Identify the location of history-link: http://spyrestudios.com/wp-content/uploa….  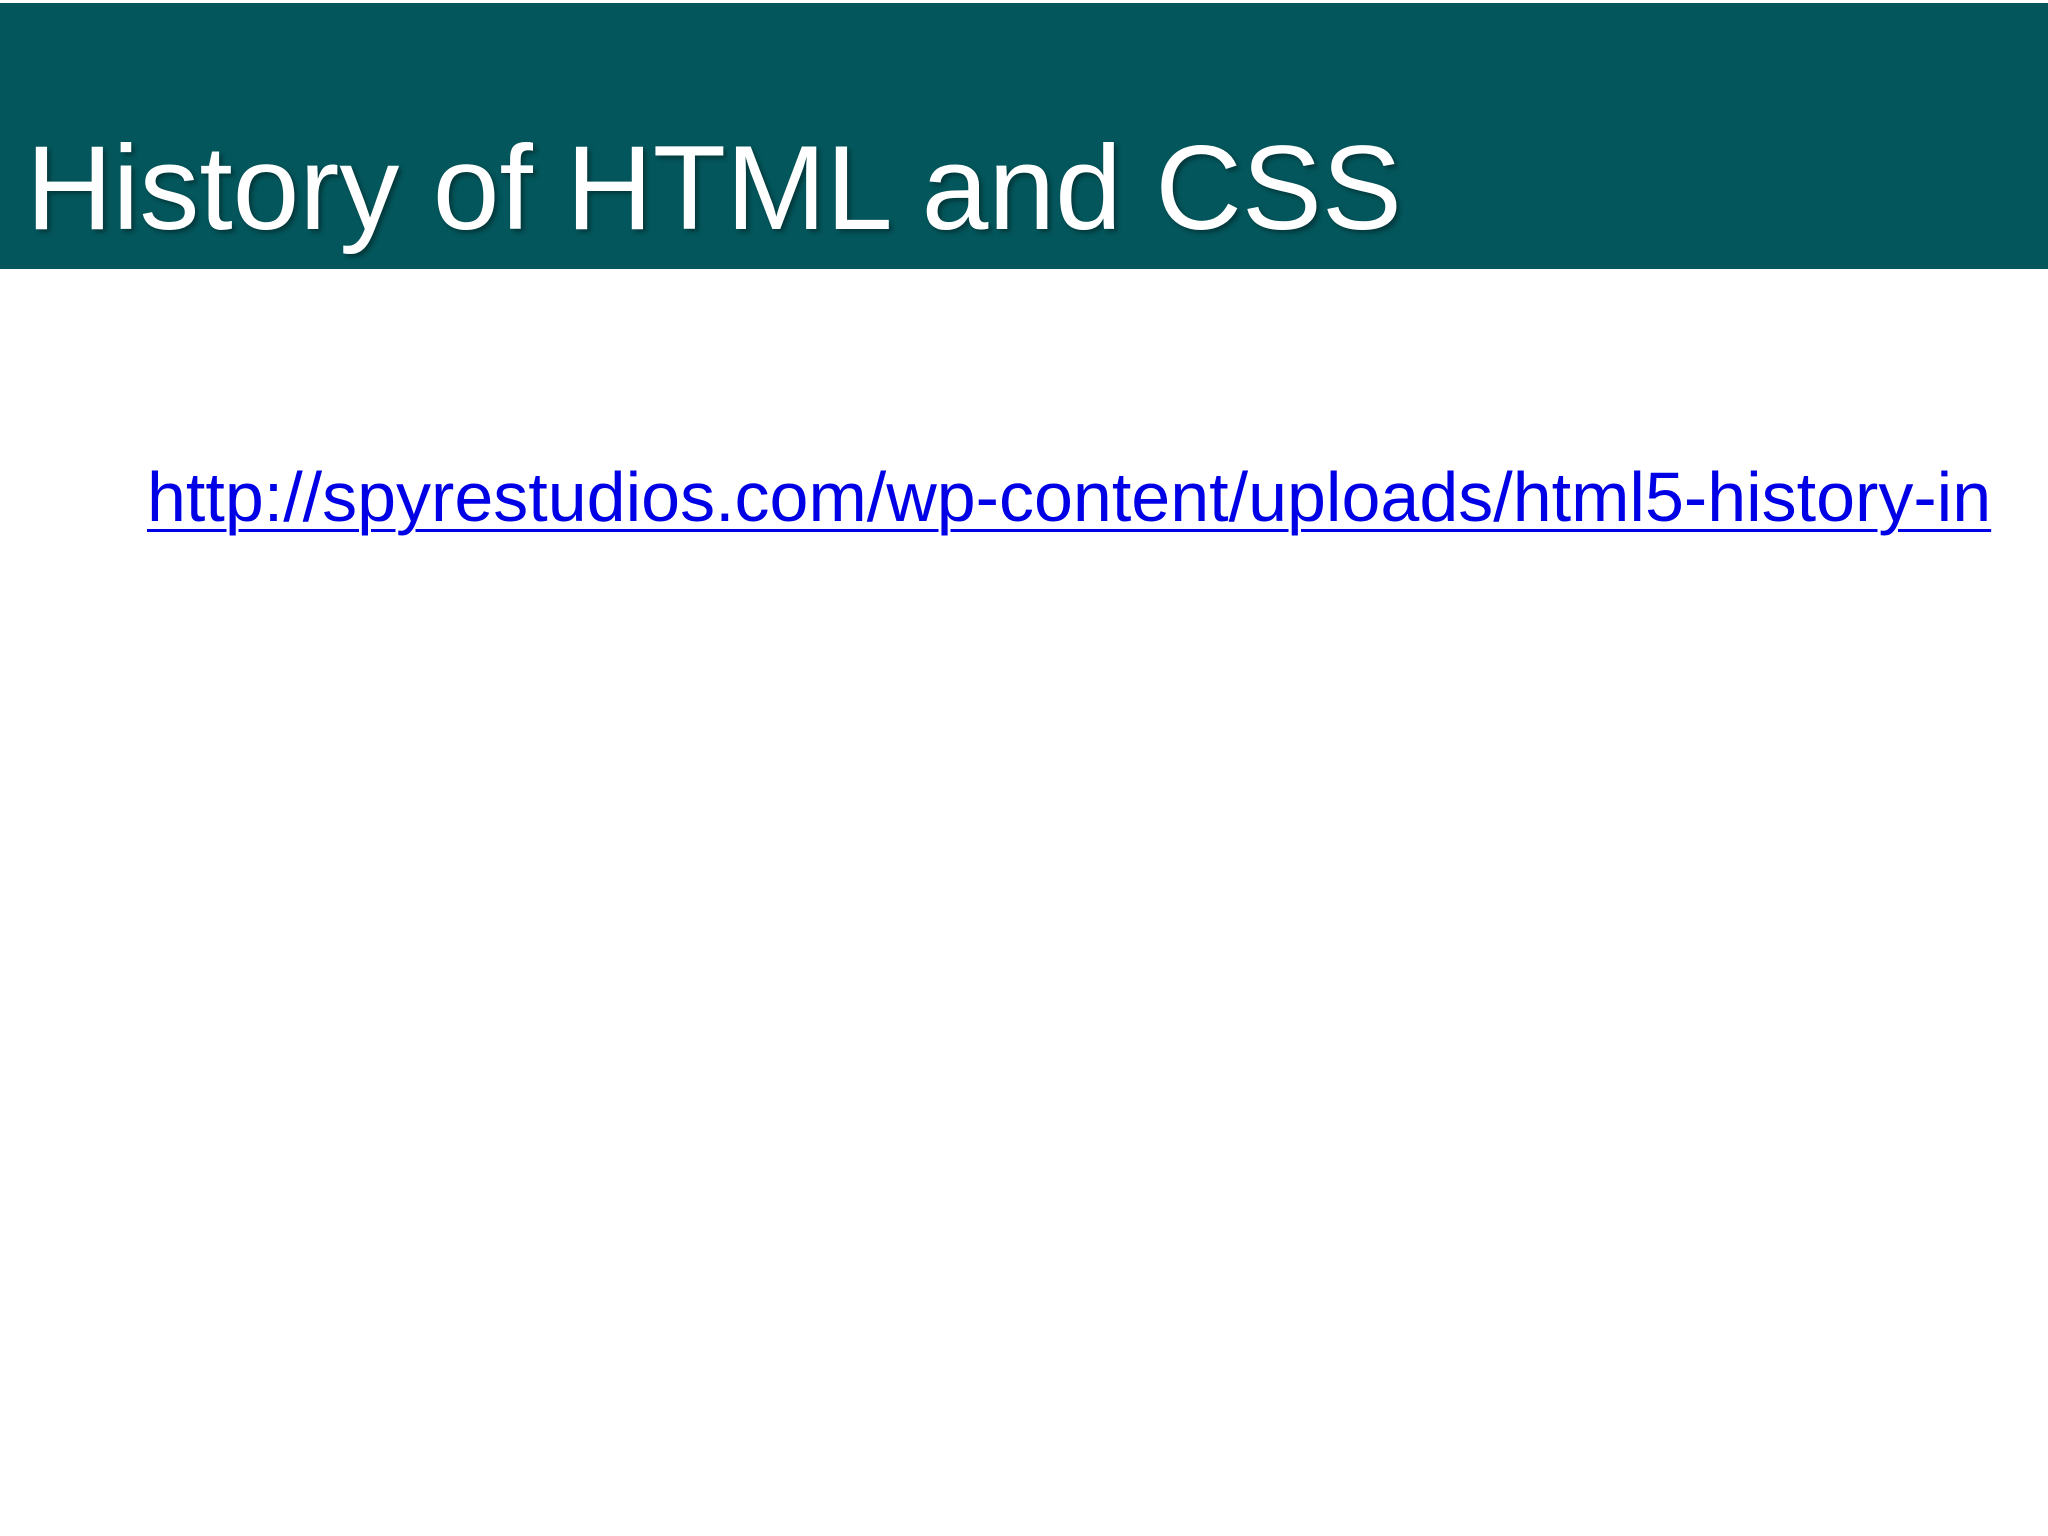
(1069, 497).